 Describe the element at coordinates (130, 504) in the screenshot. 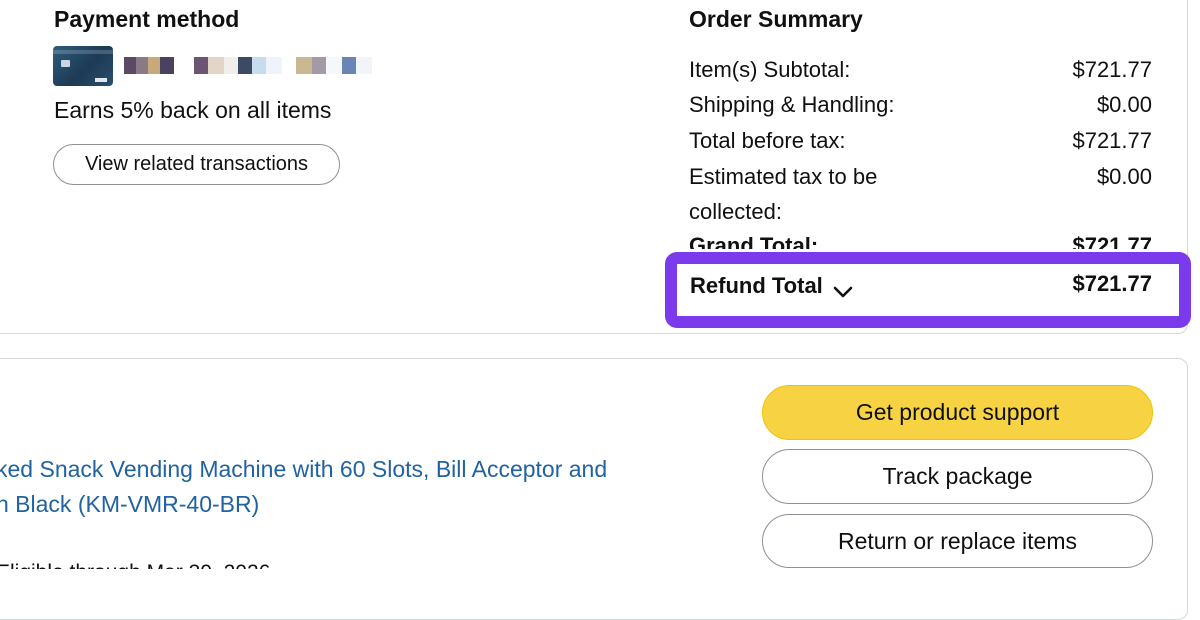

I see `product-title-line2: n Black (KM-VMR-40-BR)` at that location.